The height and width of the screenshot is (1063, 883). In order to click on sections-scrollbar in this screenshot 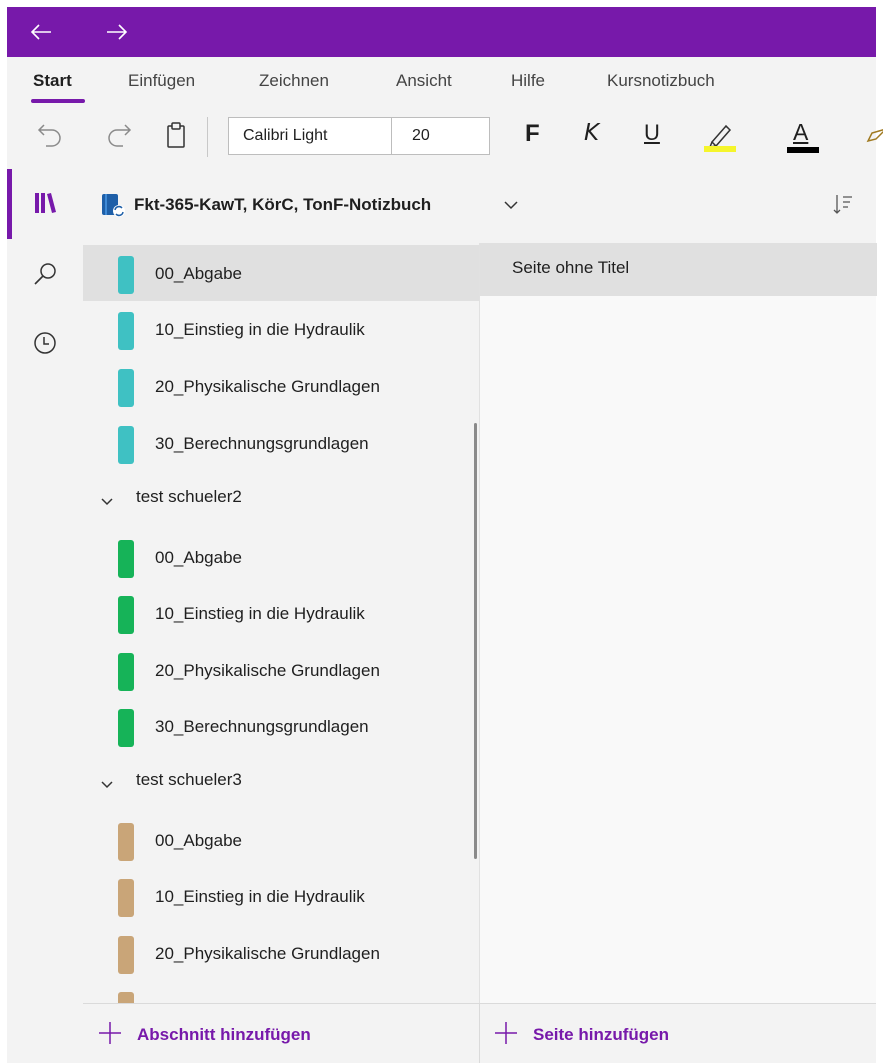, I will do `click(475, 641)`.